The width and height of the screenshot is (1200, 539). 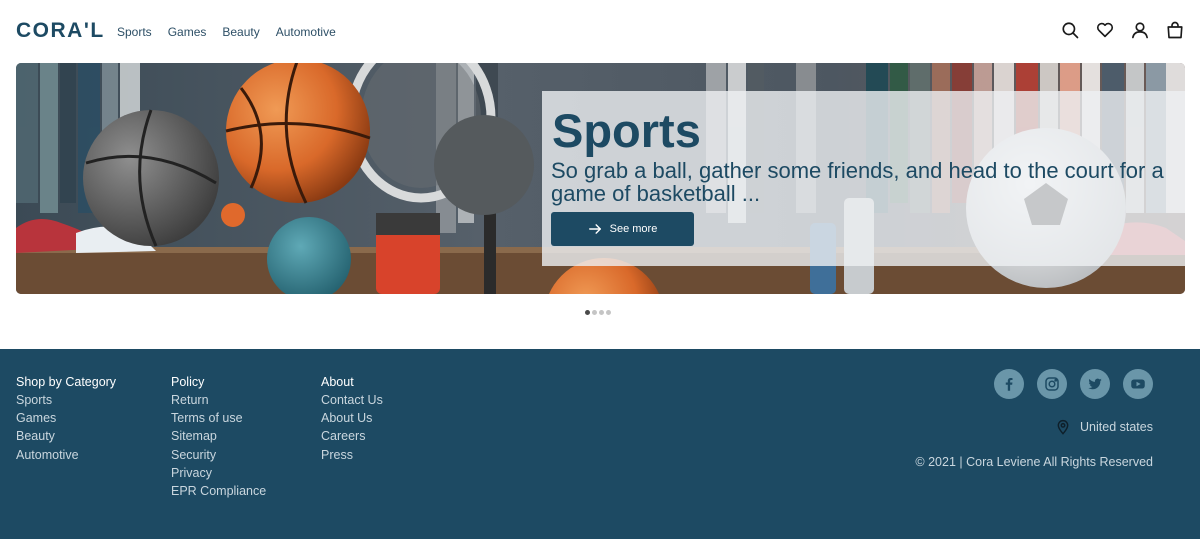 I want to click on footer-link-privacy: Privacy, so click(x=218, y=473).